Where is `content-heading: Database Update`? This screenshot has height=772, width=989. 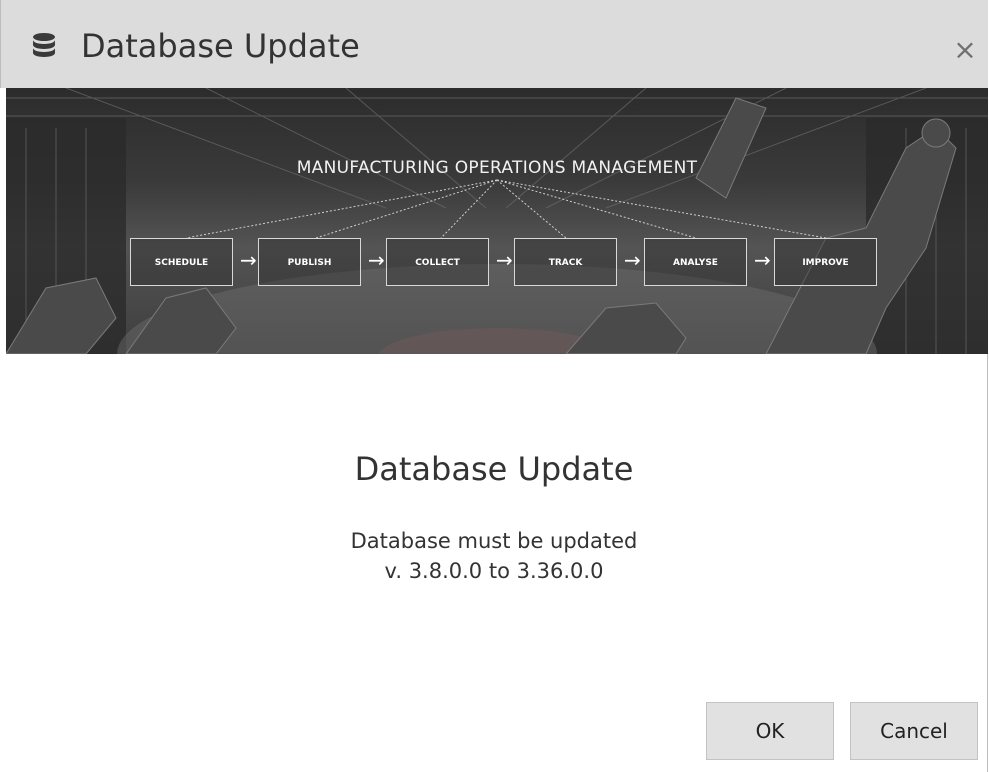
content-heading: Database Update is located at coordinates (494, 469).